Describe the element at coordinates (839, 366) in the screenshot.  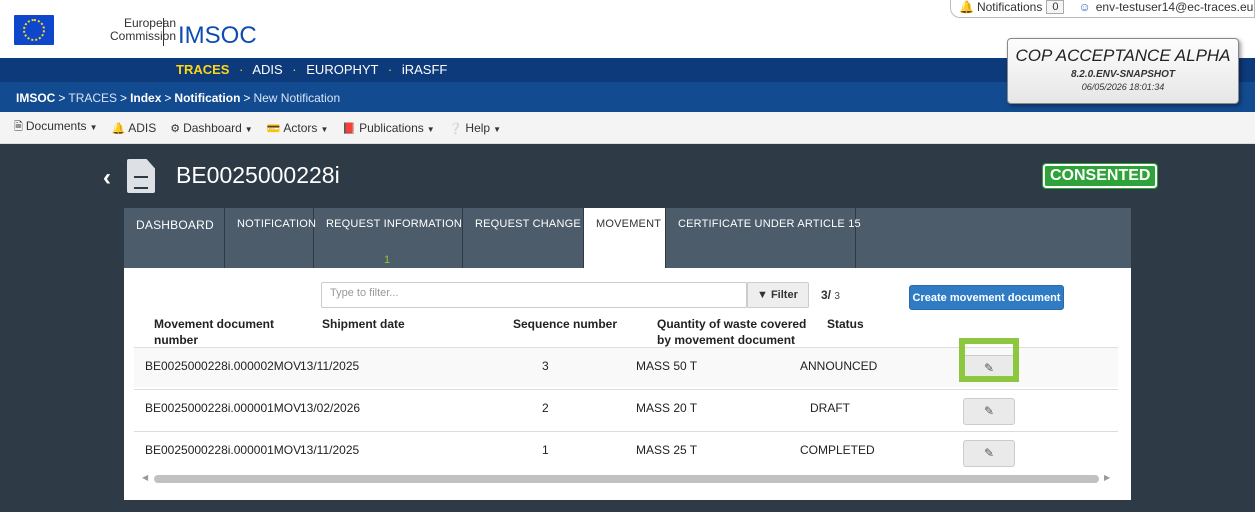
I see `cell-status: ANNOUNCED` at that location.